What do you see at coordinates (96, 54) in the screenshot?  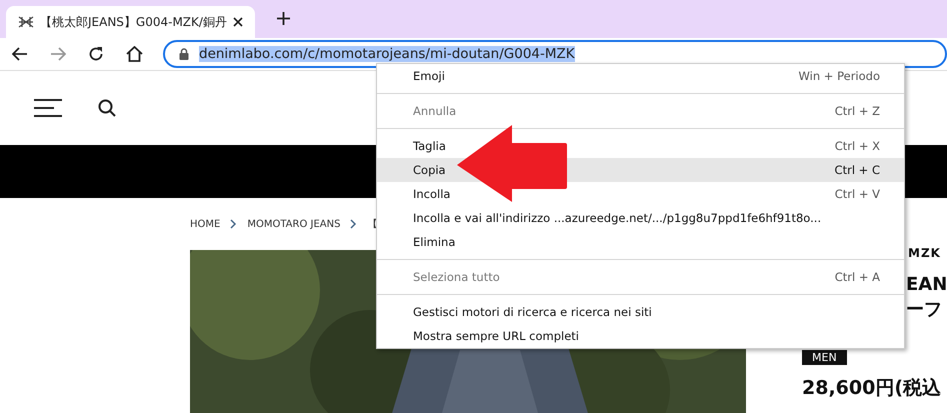 I see `reload-icon` at bounding box center [96, 54].